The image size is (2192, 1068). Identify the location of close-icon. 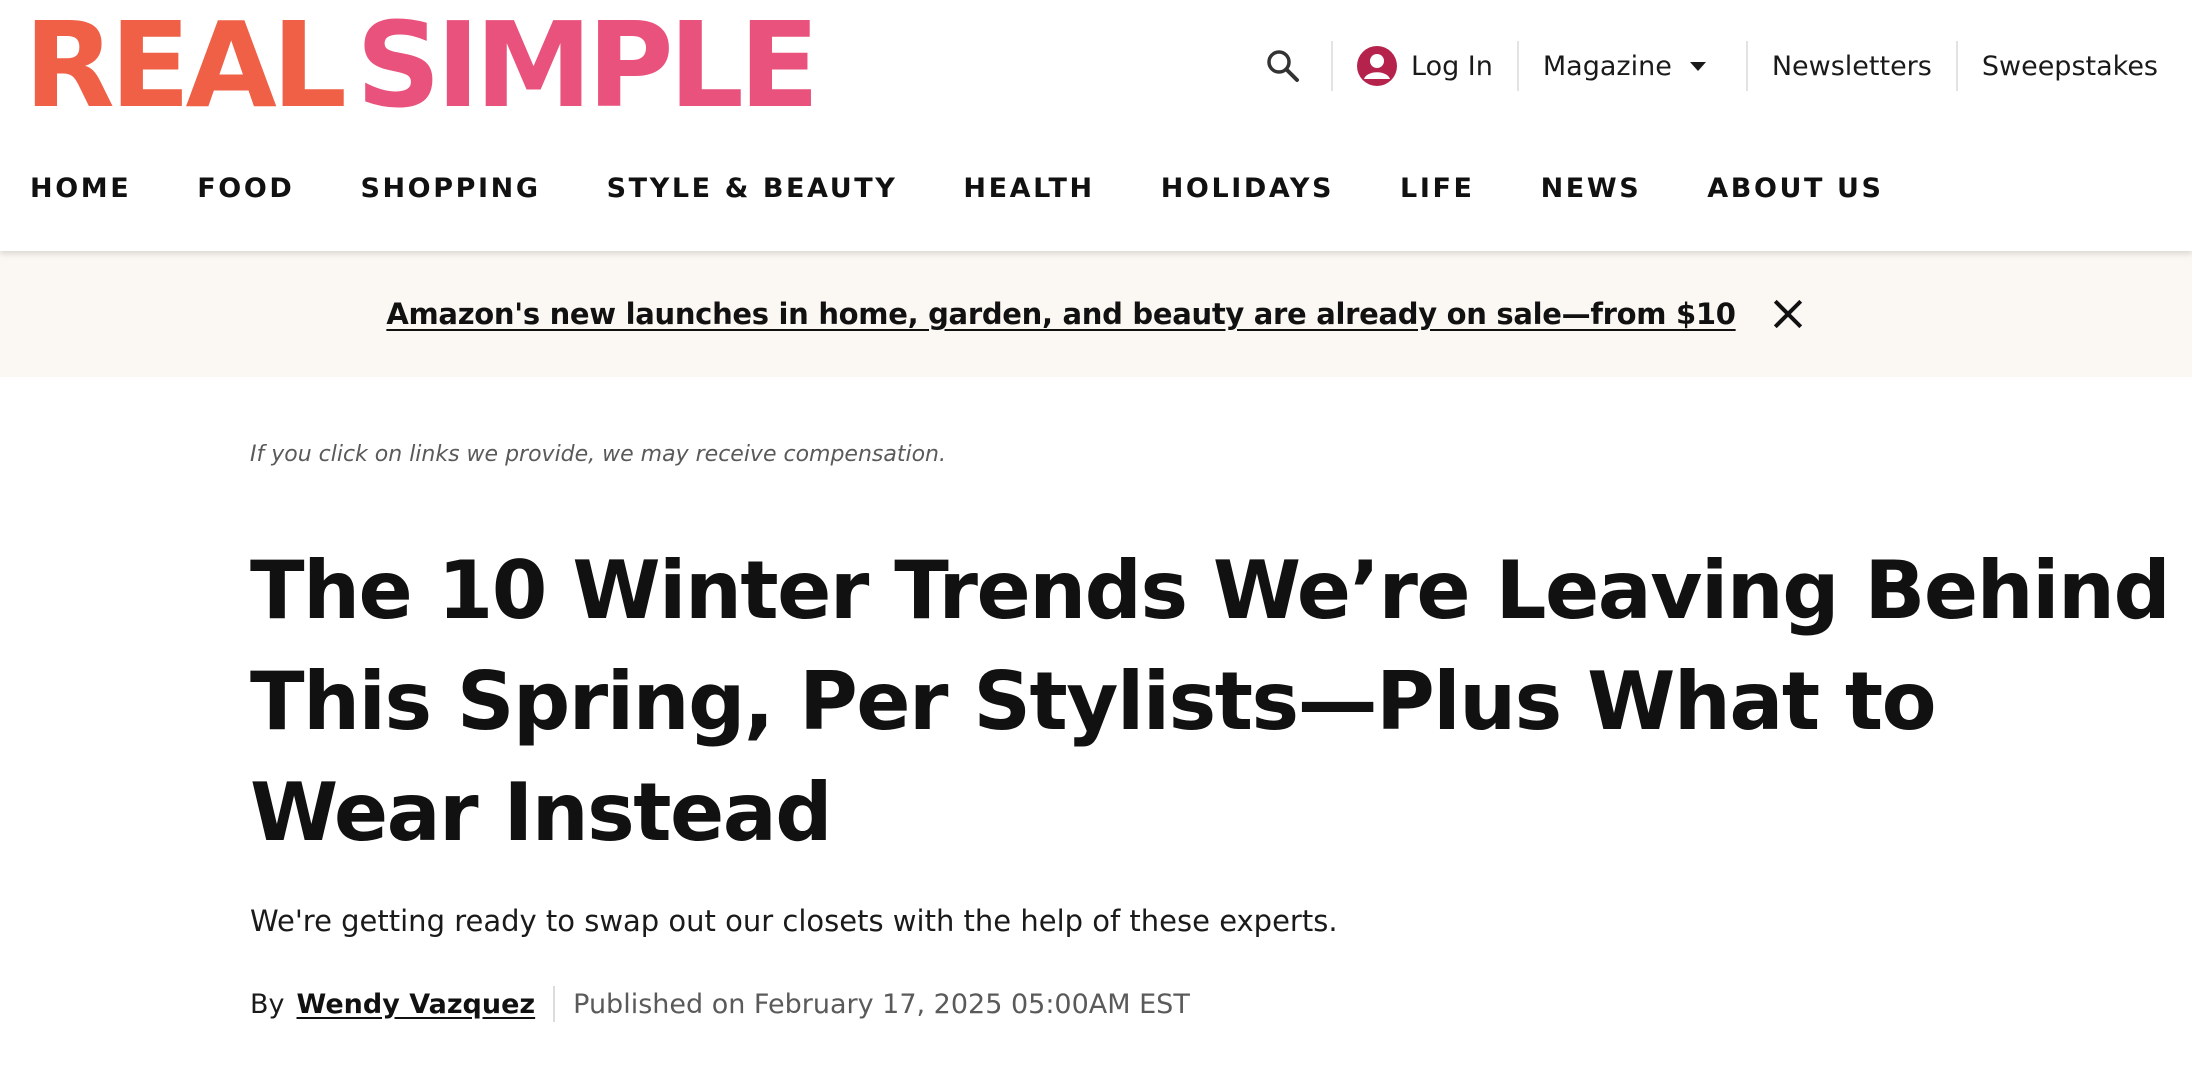
(1787, 314).